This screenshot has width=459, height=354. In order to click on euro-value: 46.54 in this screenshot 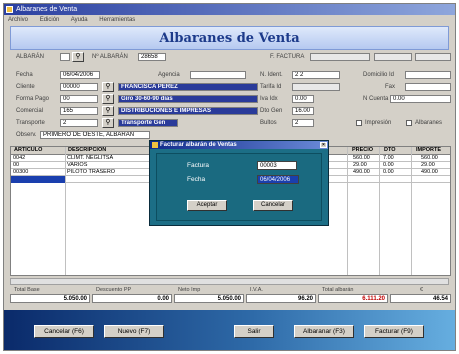, I will do `click(420, 298)`.